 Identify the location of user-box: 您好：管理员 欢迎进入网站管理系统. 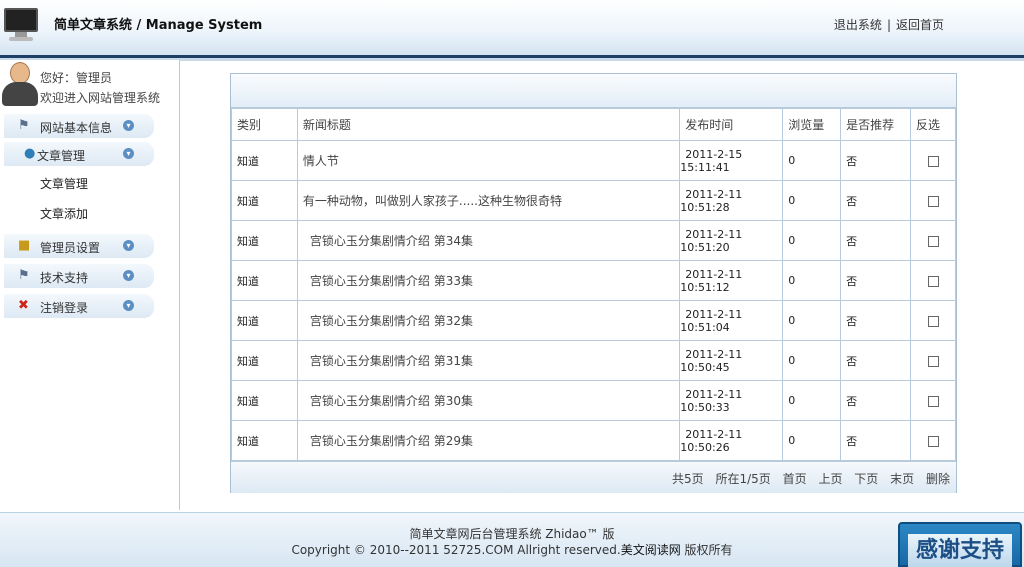
(90, 85).